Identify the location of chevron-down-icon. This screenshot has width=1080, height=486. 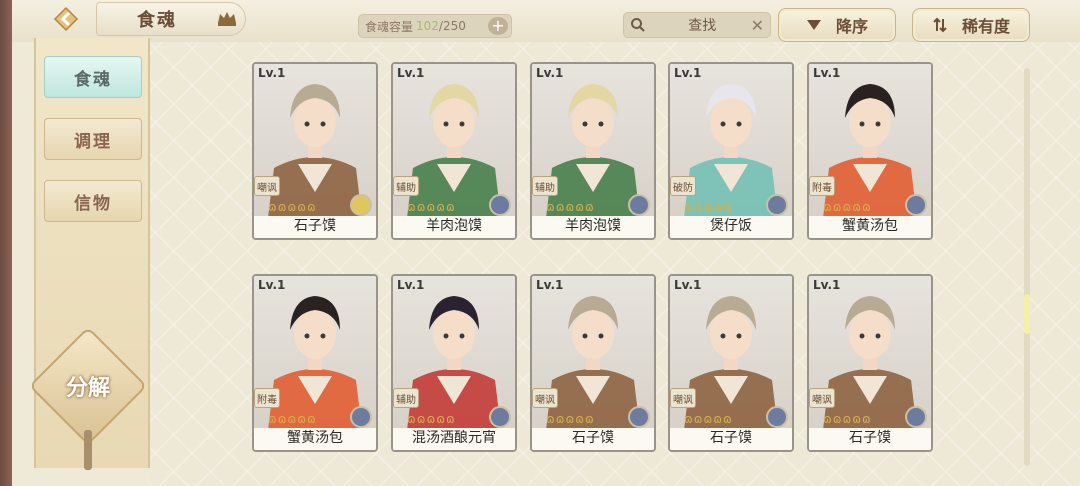
(813, 25).